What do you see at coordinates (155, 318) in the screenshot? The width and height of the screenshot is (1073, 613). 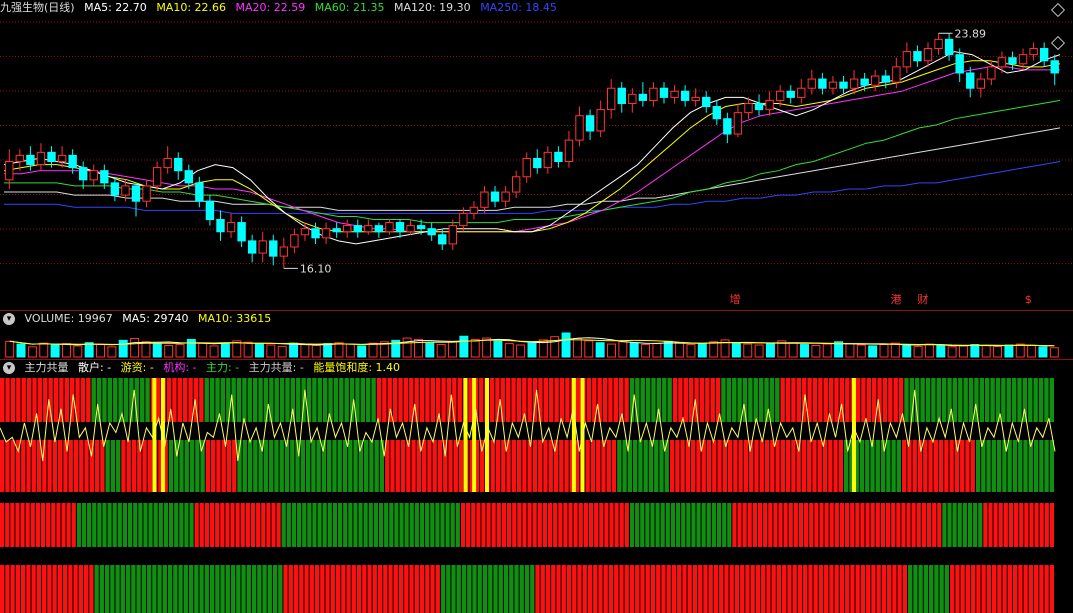 I see `volume-ma5-label: MA5: 29740` at bounding box center [155, 318].